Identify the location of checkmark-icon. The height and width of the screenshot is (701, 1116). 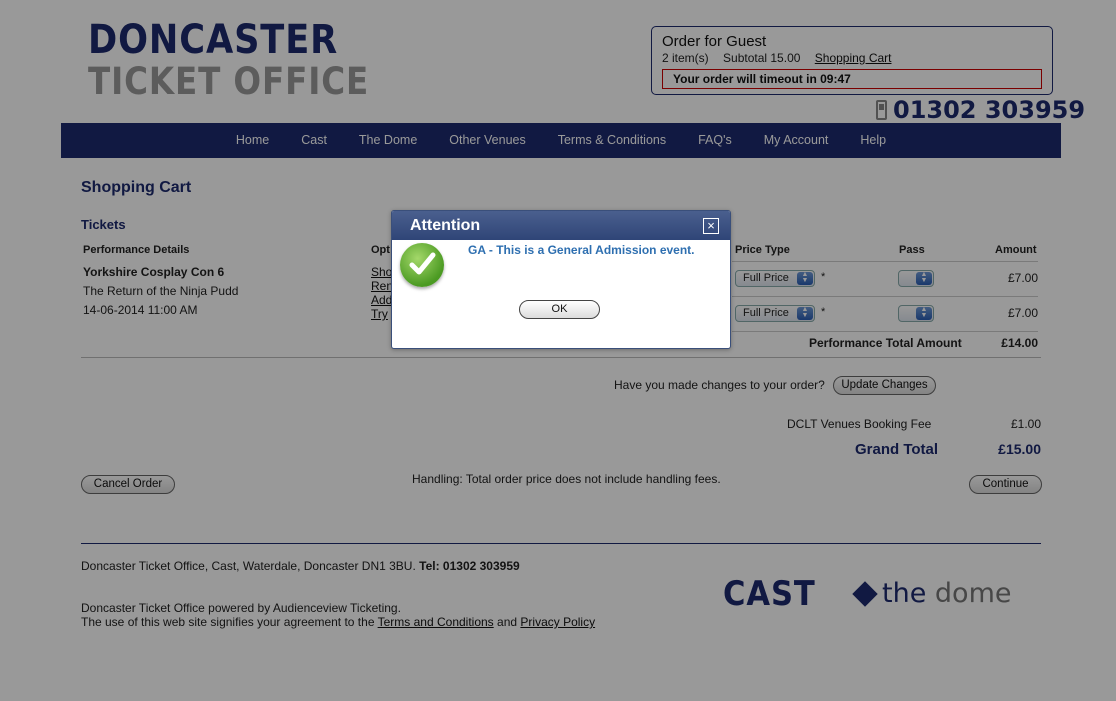
(422, 265).